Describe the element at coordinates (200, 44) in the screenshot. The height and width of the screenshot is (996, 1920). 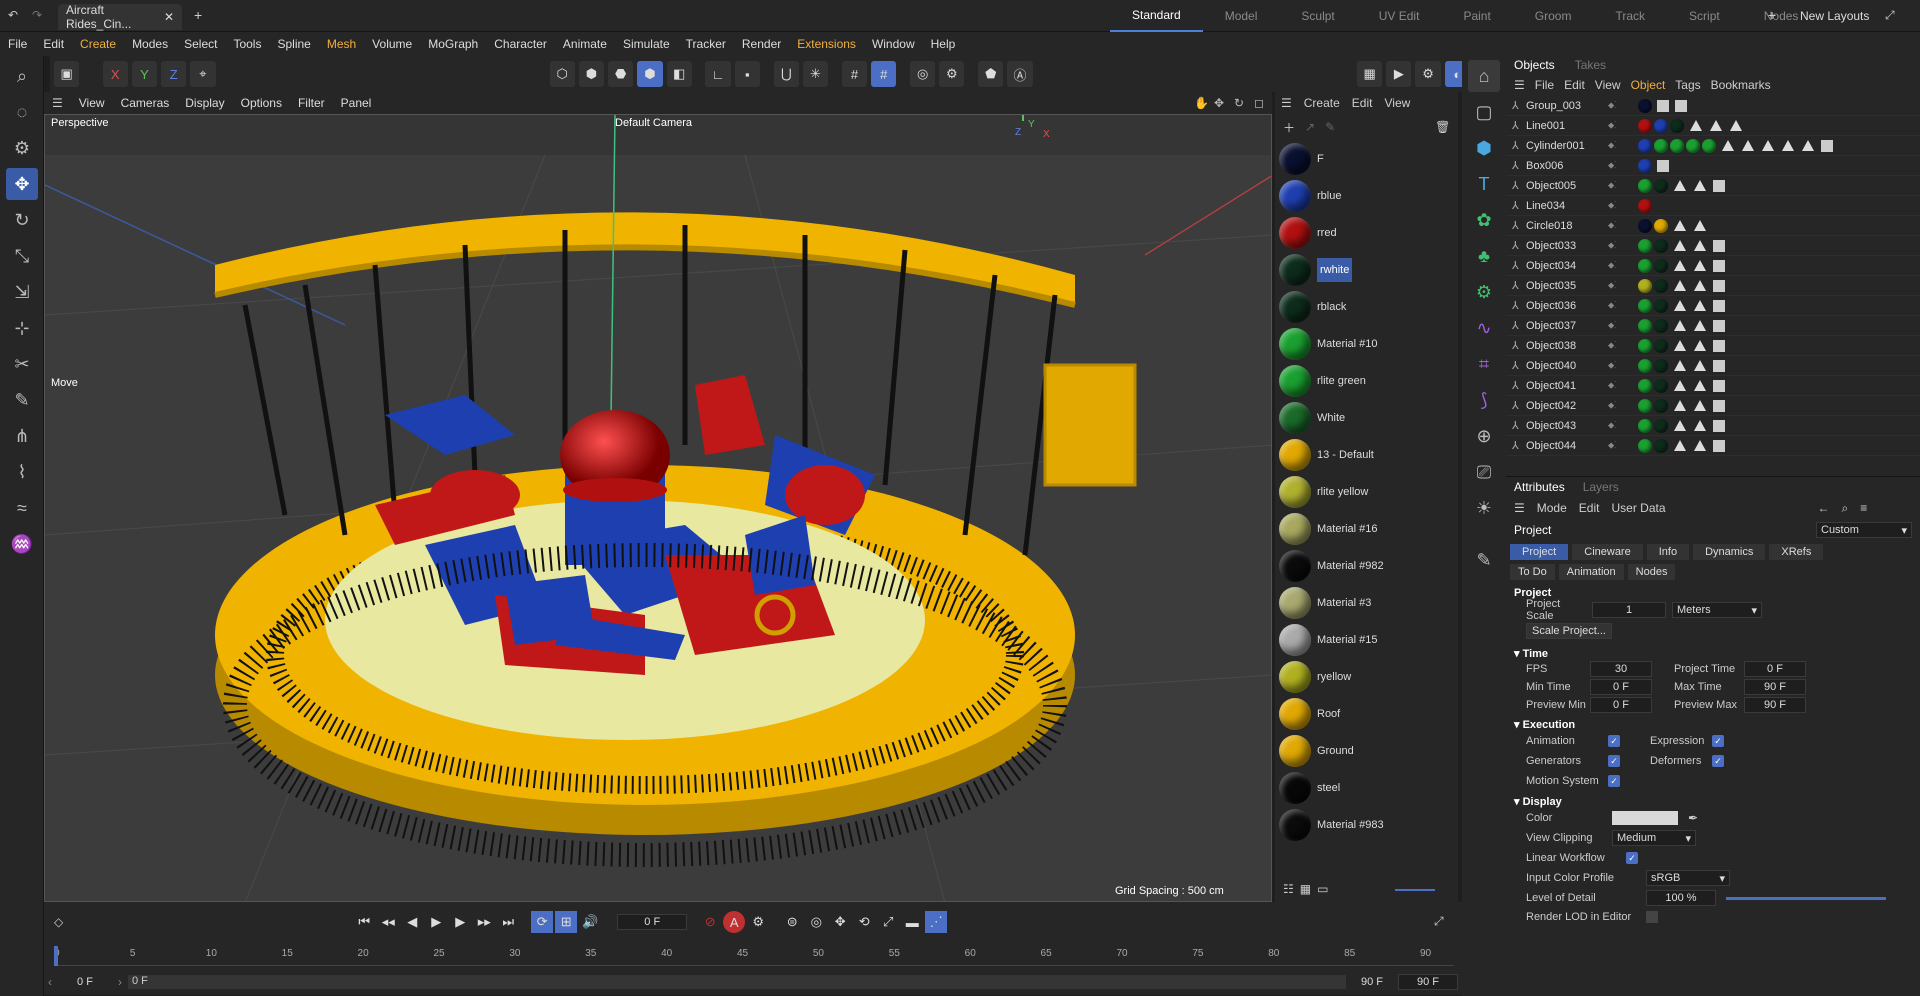
I see `menu-select: Select` at that location.